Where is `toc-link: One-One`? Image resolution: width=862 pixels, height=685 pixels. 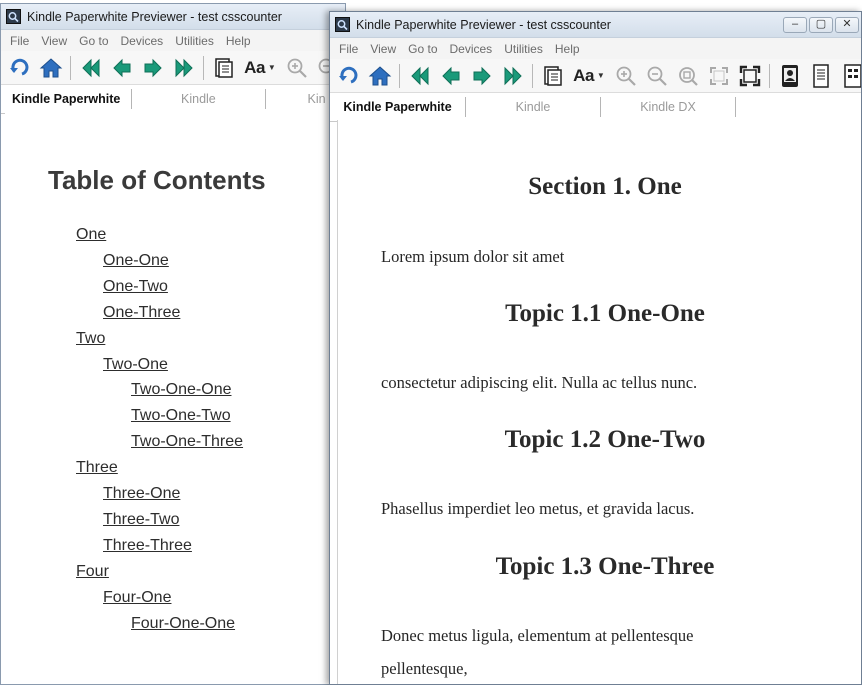
toc-link: One-One is located at coordinates (136, 261).